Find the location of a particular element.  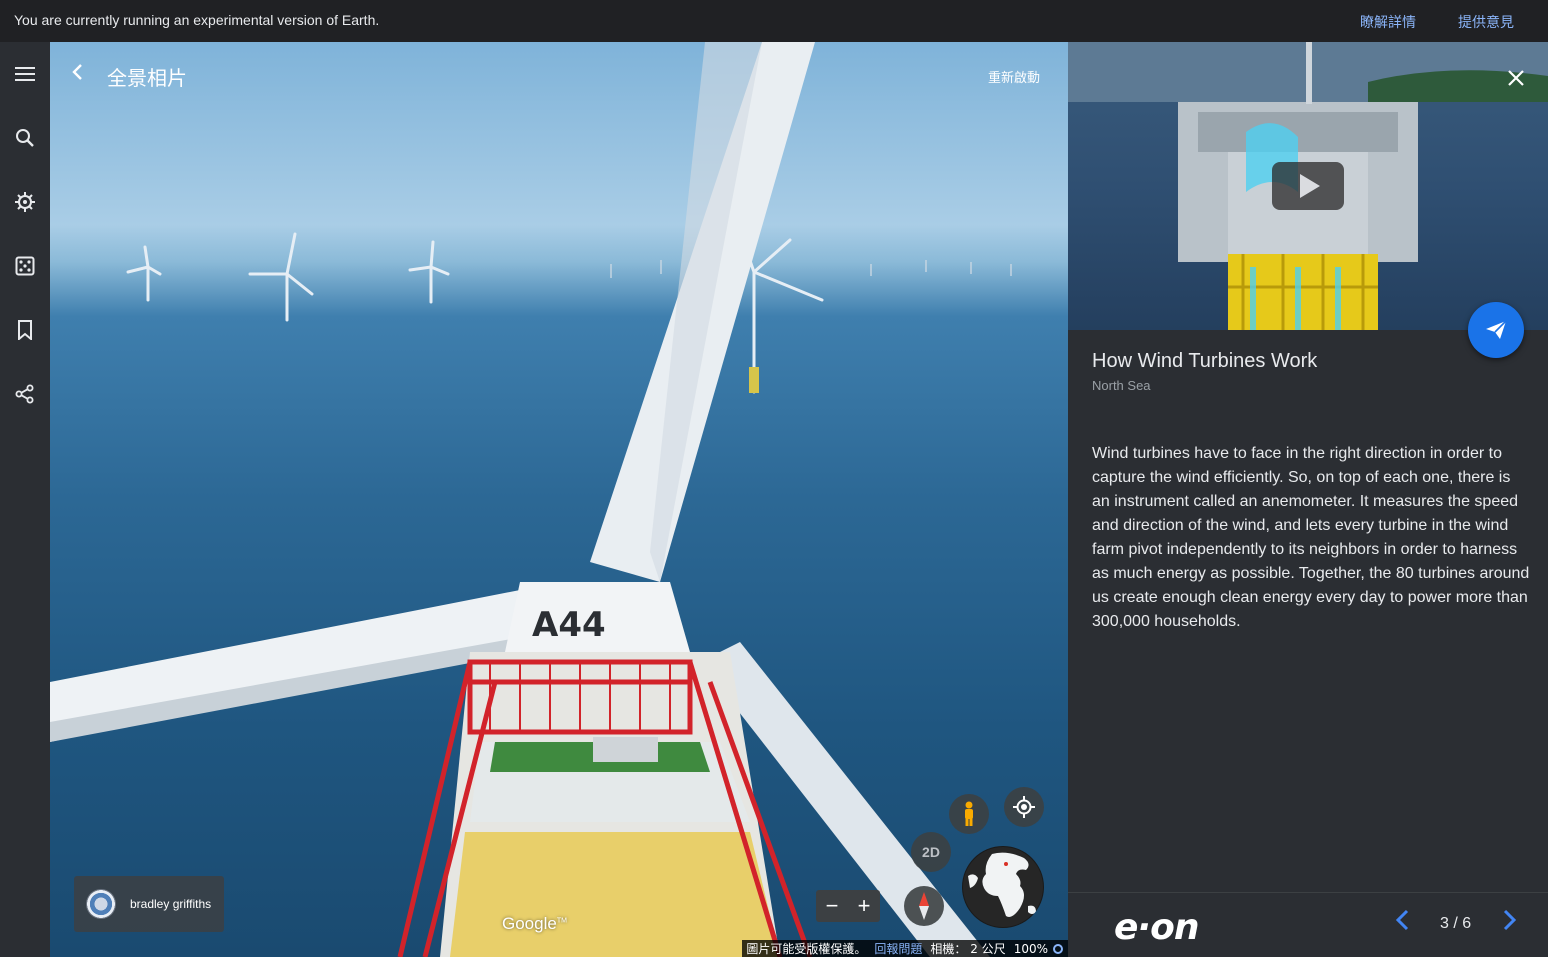

voyager-icon is located at coordinates (25, 202).